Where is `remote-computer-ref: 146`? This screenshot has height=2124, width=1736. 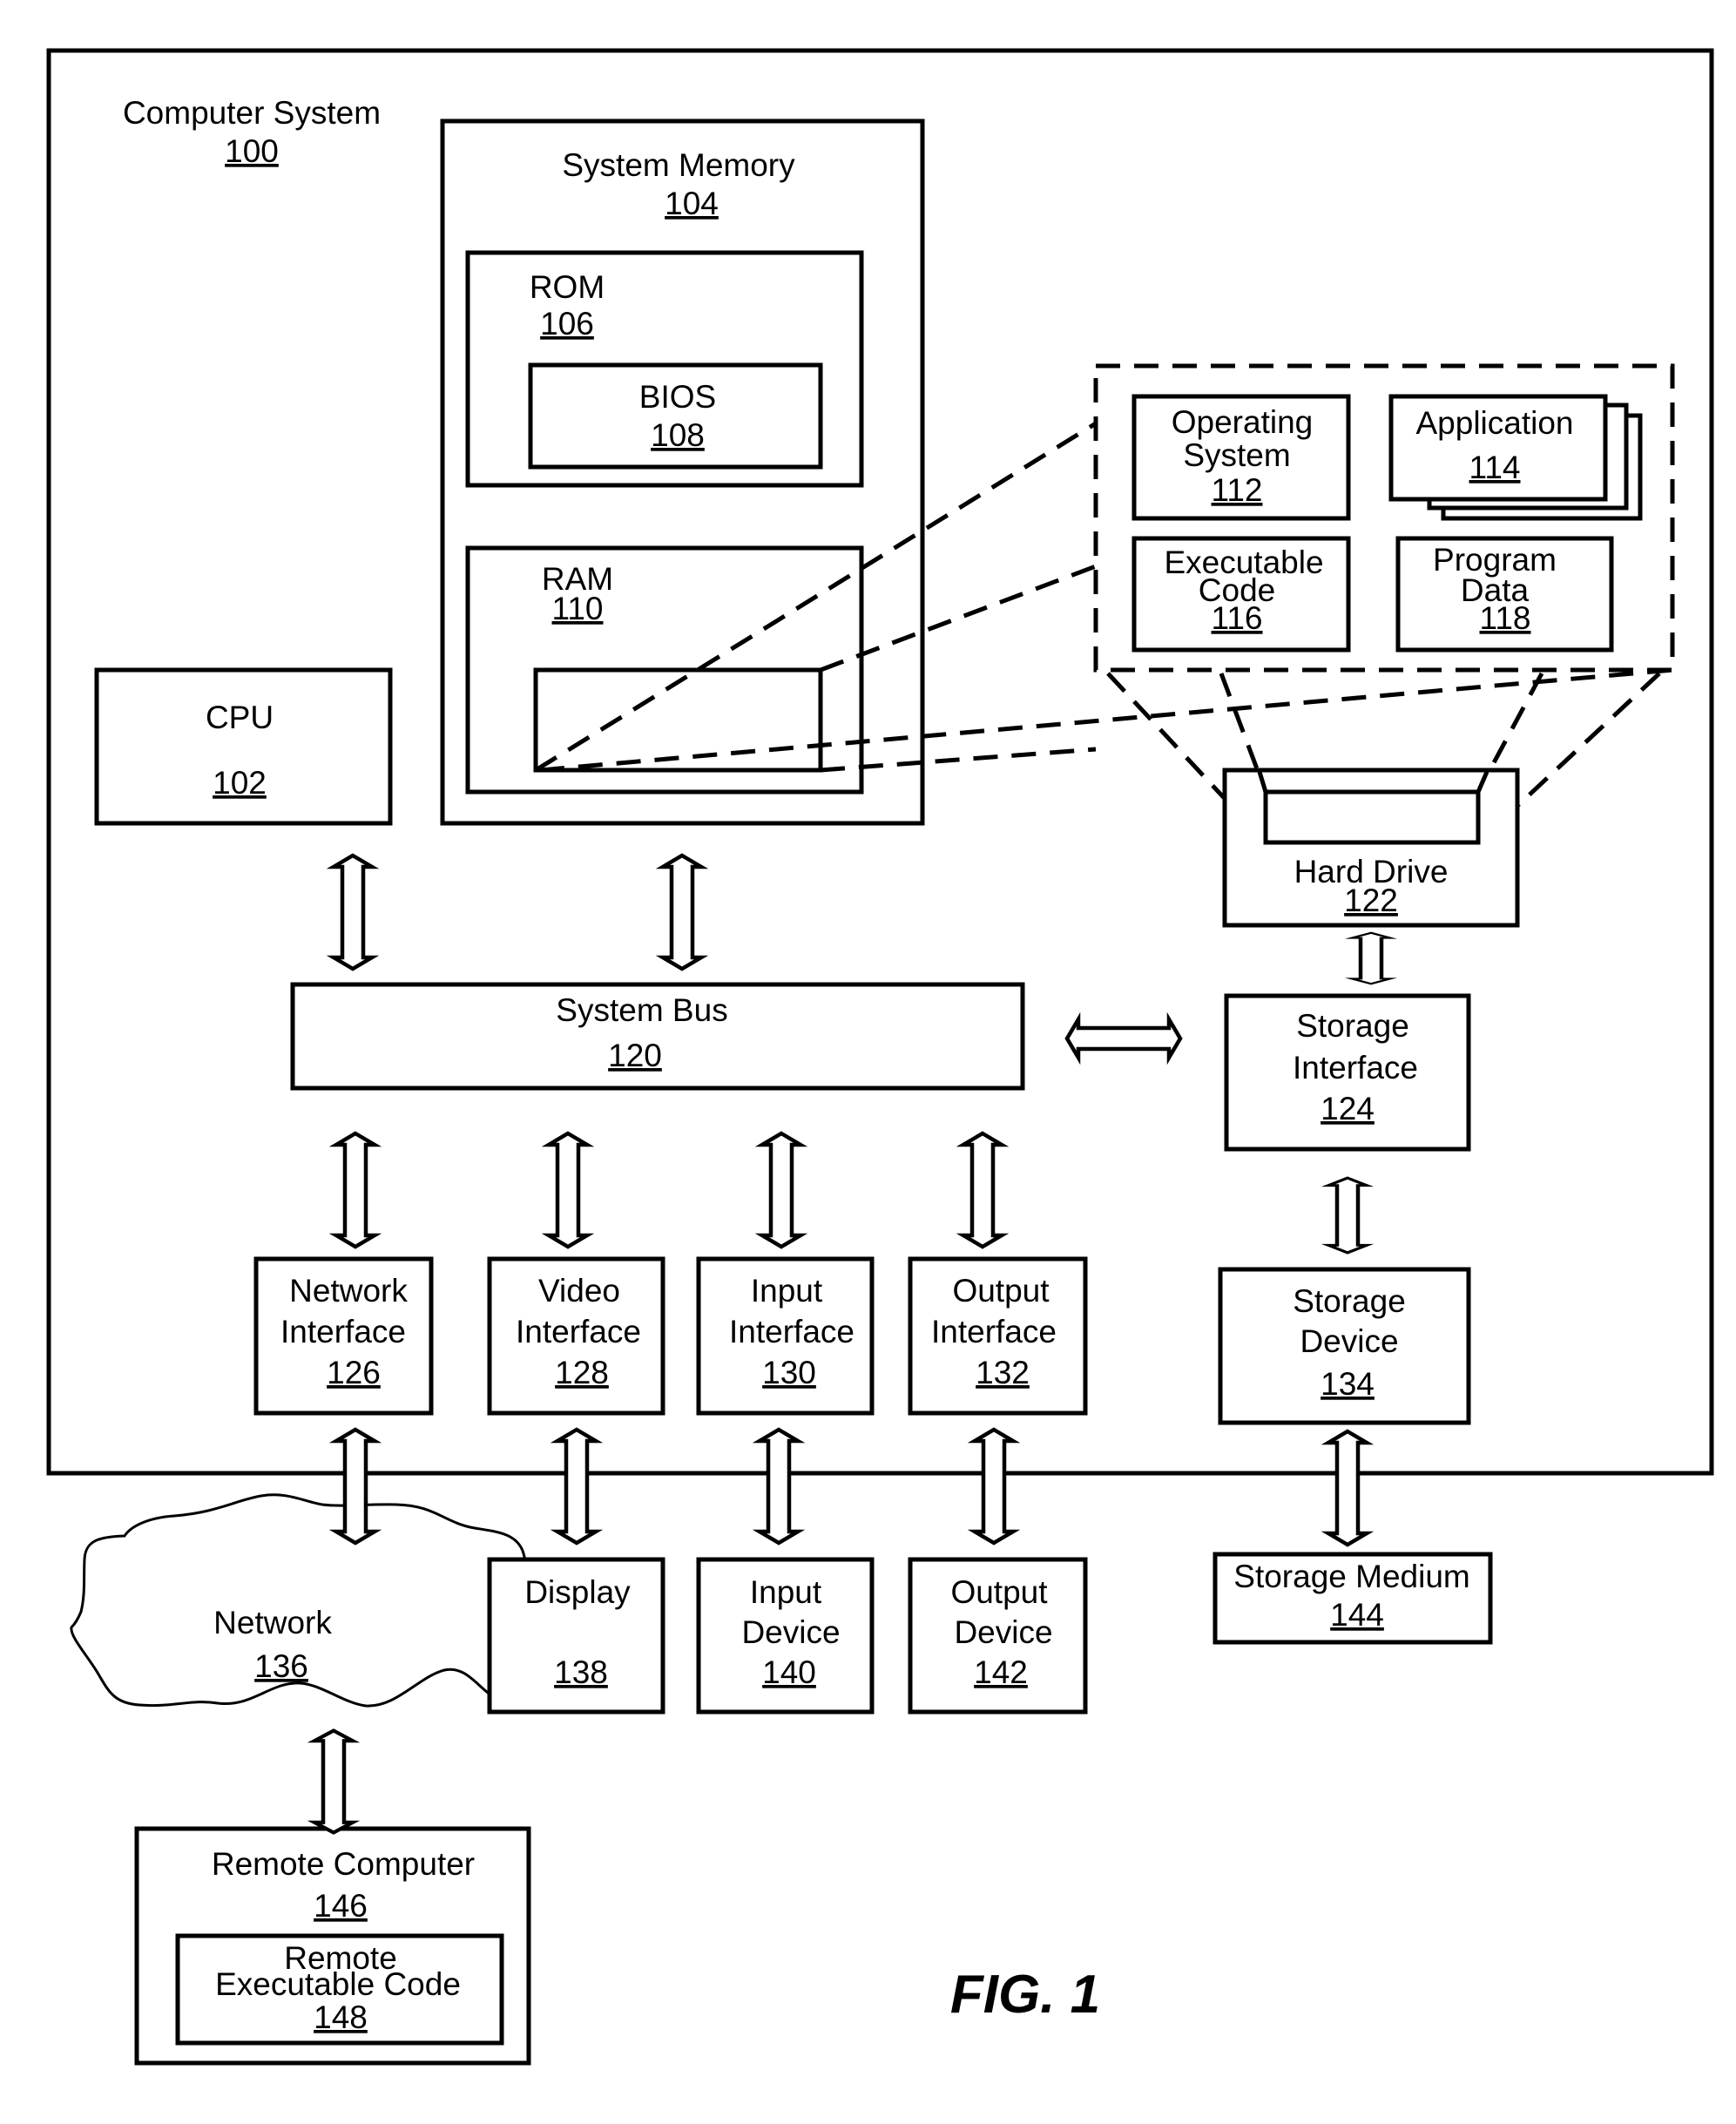
remote-computer-ref: 146 is located at coordinates (341, 1906).